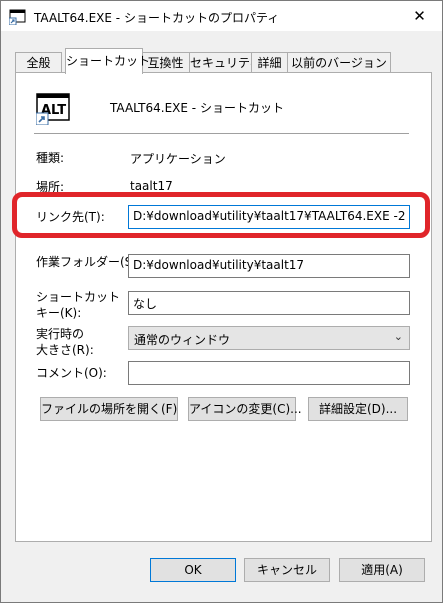 The image size is (443, 603). I want to click on run-select-value: 通常のウィンドウ, so click(182, 340).